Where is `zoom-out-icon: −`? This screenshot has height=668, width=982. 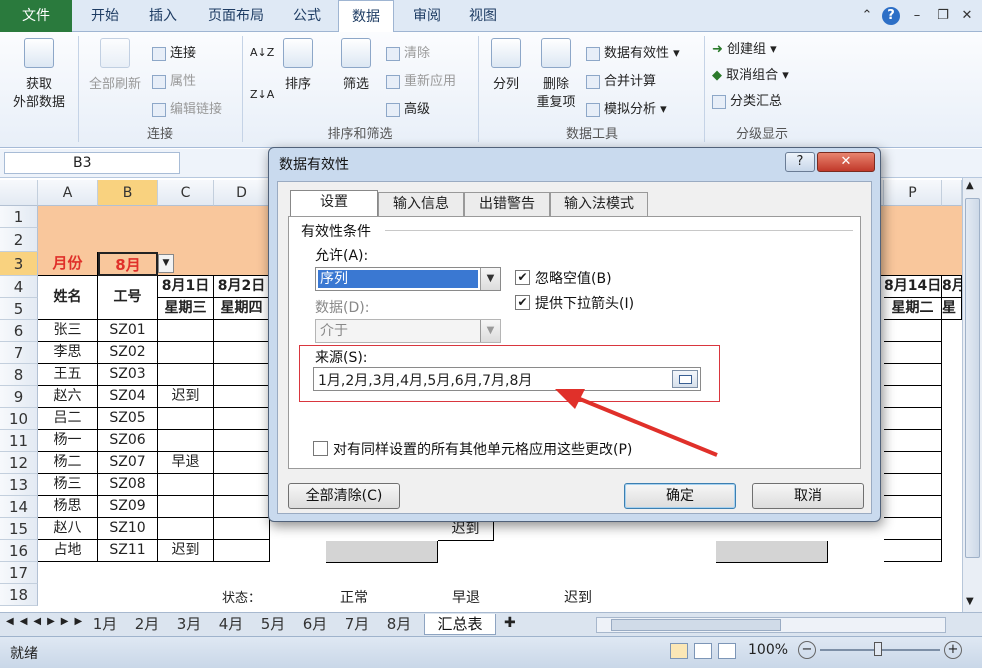 zoom-out-icon: − is located at coordinates (807, 650).